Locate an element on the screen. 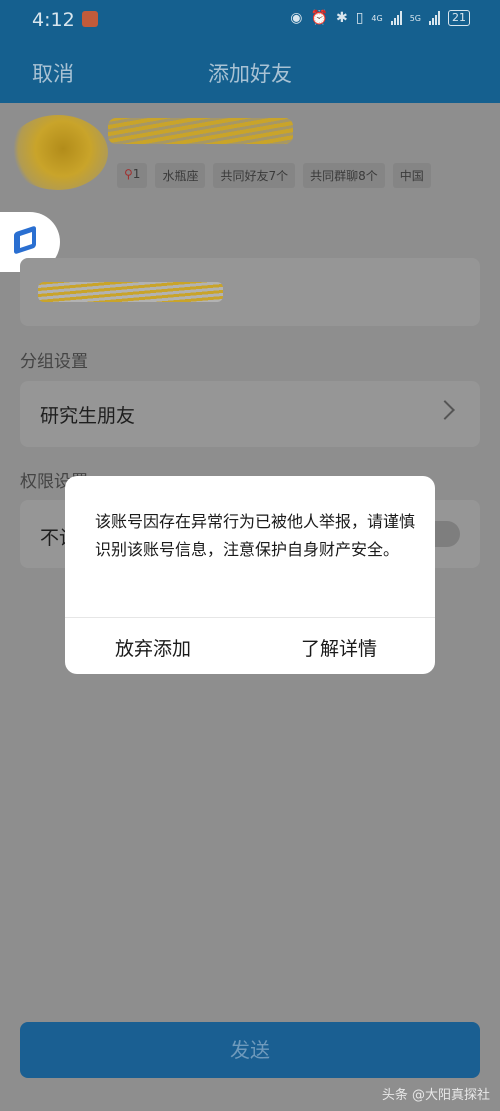 The width and height of the screenshot is (500, 1111). eye-icon: ◉ is located at coordinates (296, 18).